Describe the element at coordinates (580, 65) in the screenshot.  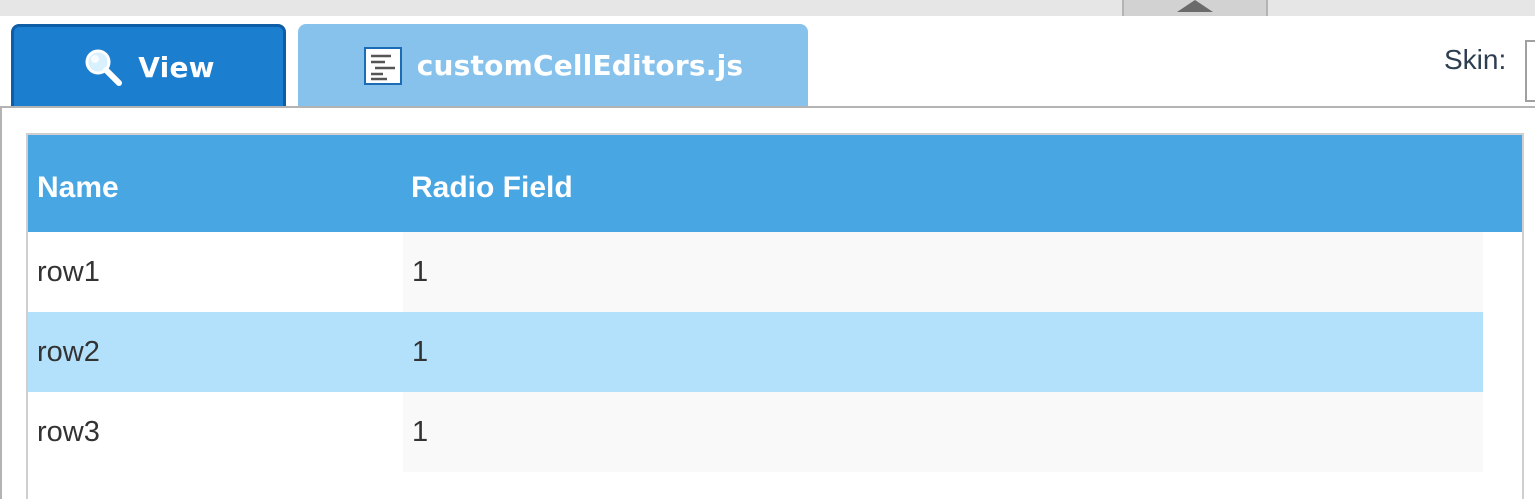
I see `tab-source-file-label: customCellEditors.js` at that location.